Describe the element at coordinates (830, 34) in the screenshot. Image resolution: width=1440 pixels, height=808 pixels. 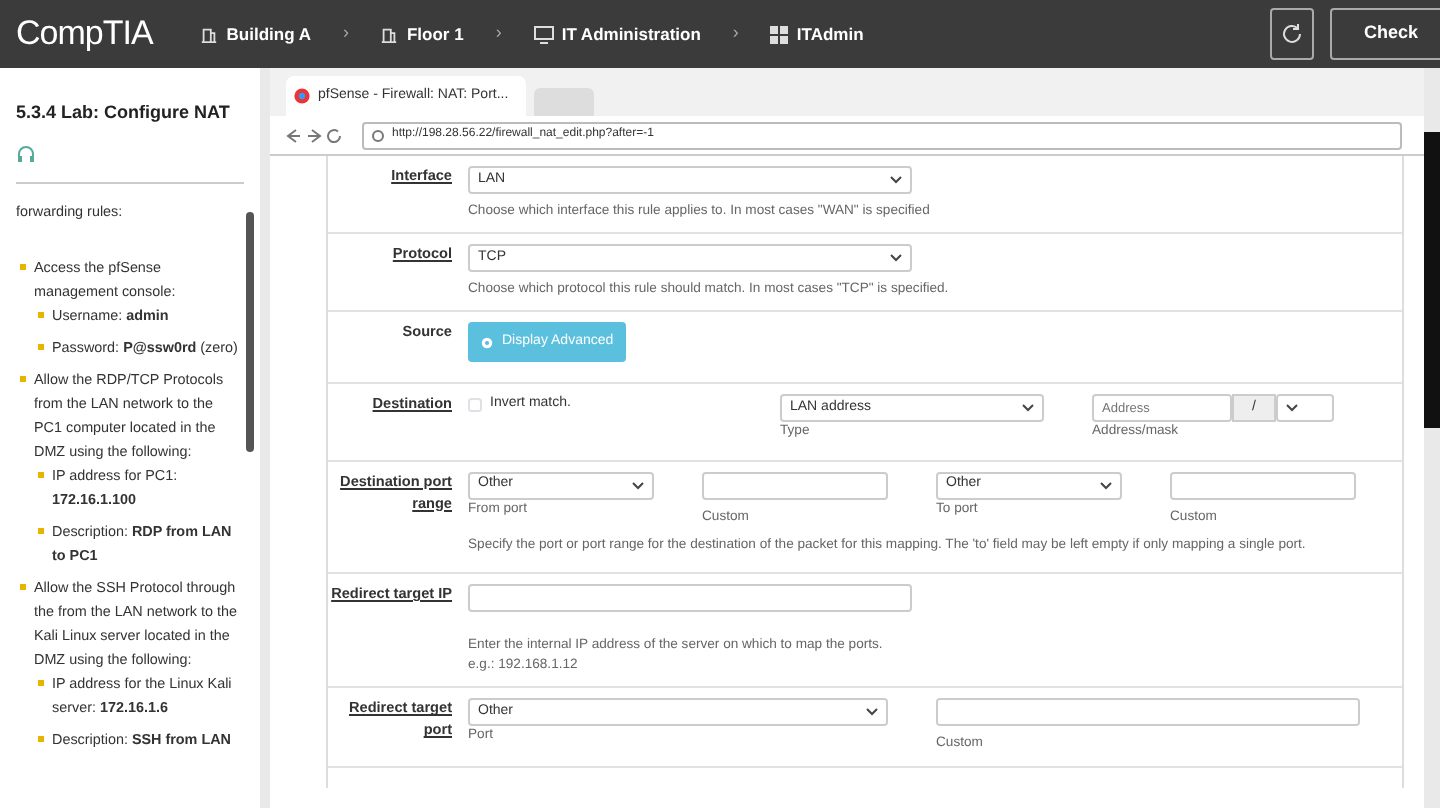
I see `breadcrumb-link: ITAdmin` at that location.